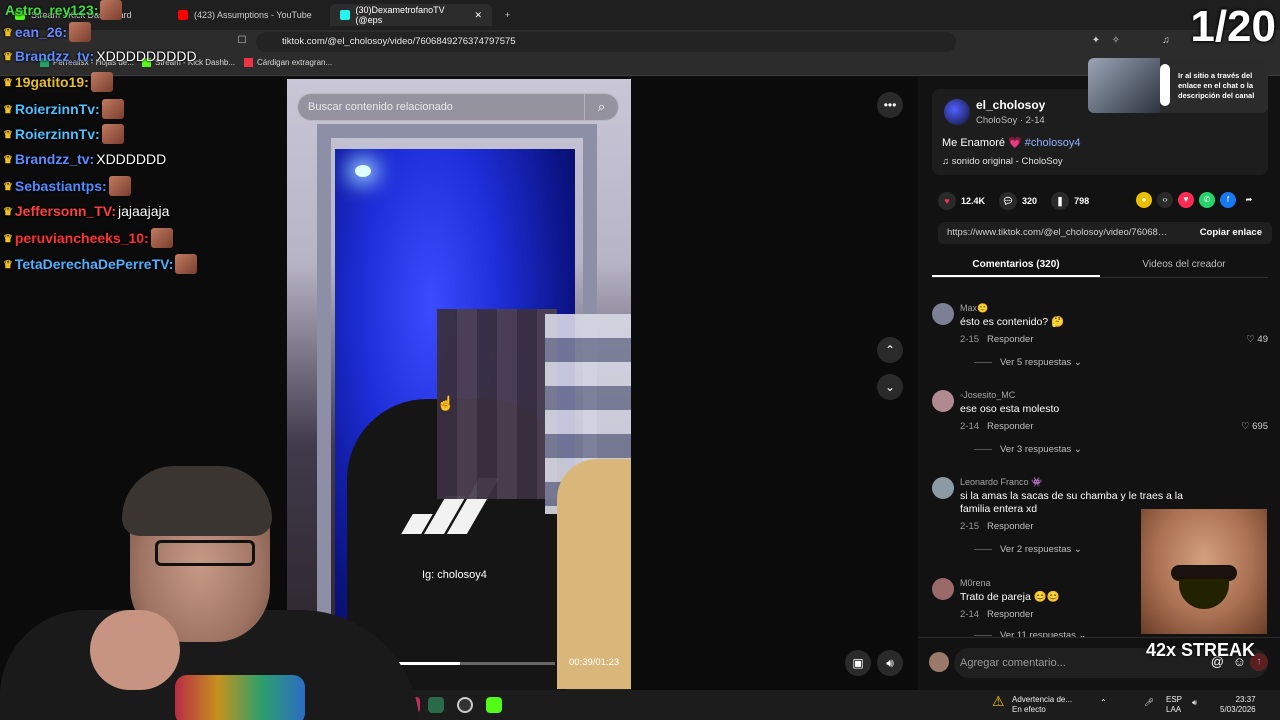 The height and width of the screenshot is (720, 1280). I want to click on taskbar-app-icon, so click(436, 705).